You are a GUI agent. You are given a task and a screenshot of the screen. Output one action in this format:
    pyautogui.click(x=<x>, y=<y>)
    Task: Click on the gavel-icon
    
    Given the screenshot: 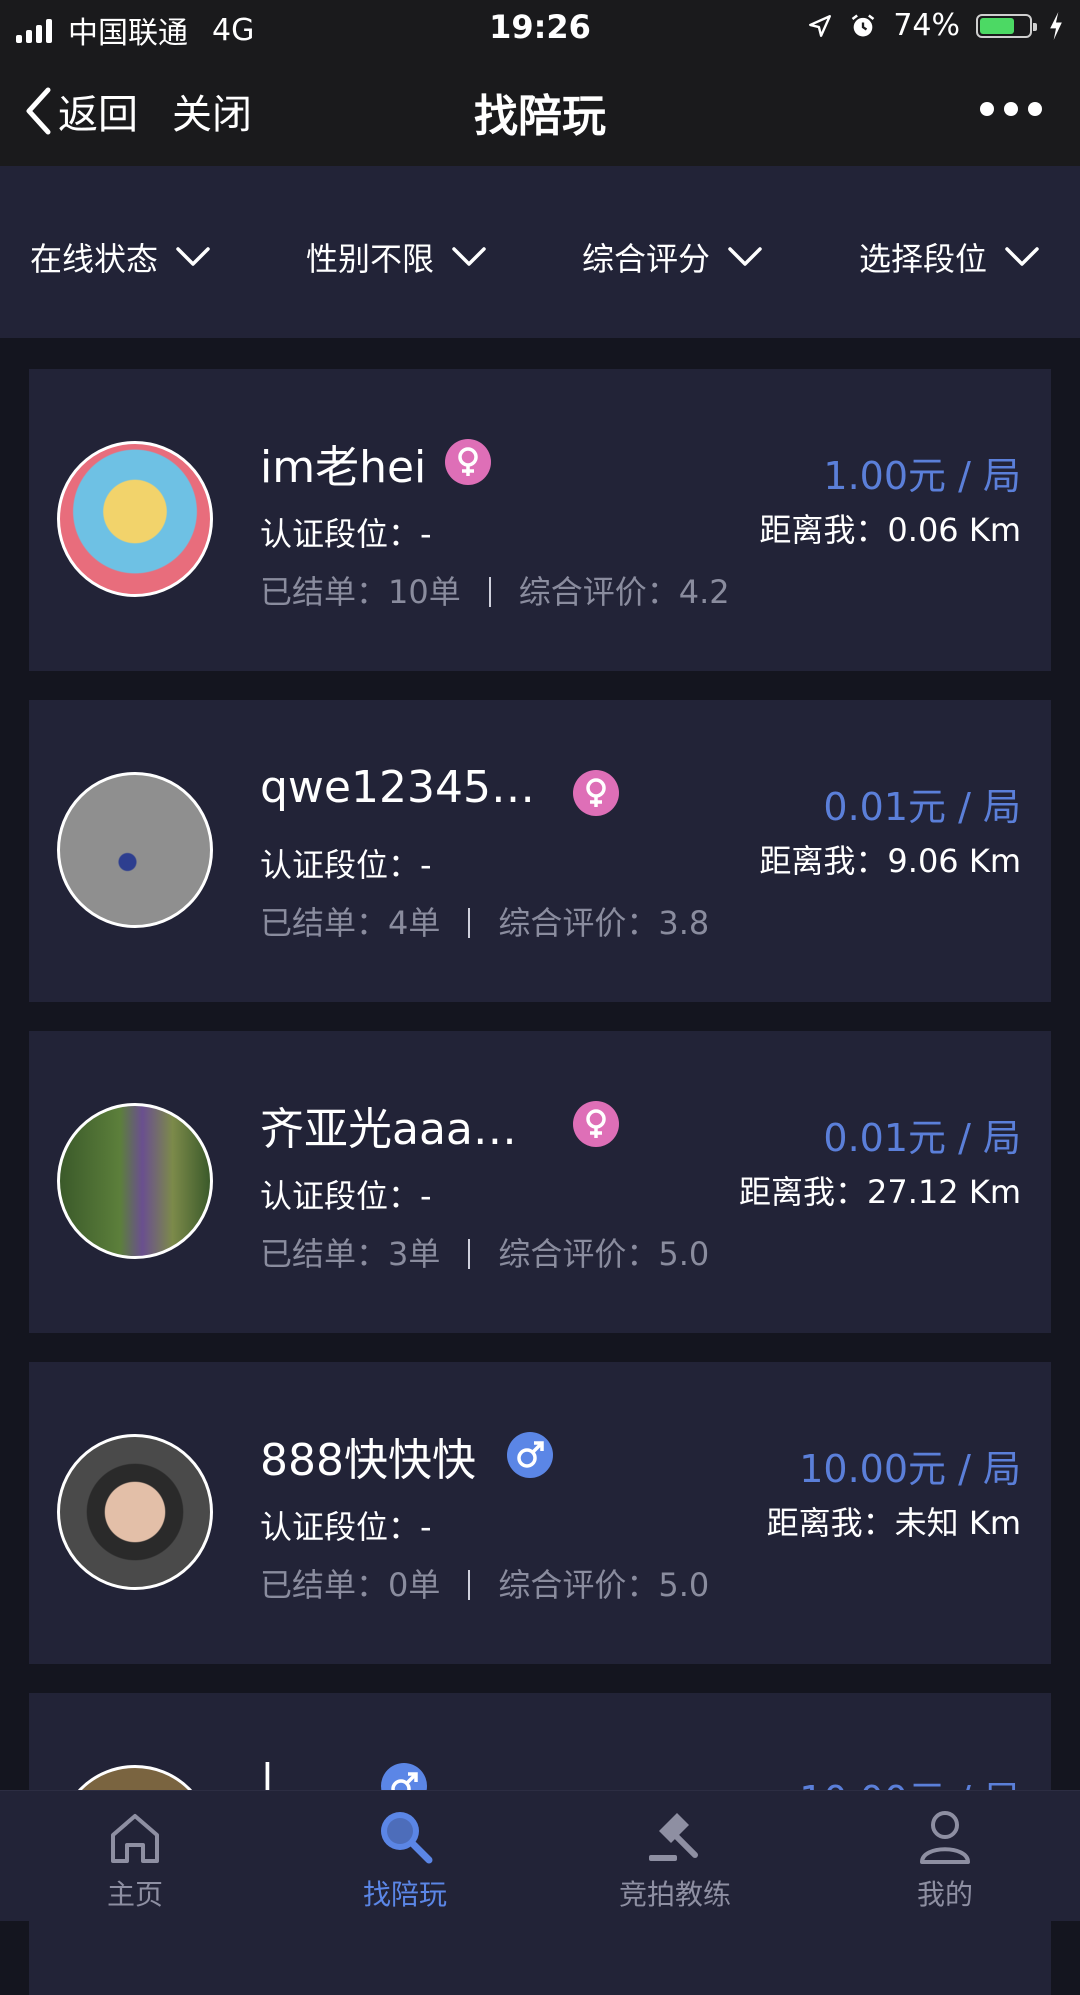 What is the action you would take?
    pyautogui.click(x=673, y=1837)
    